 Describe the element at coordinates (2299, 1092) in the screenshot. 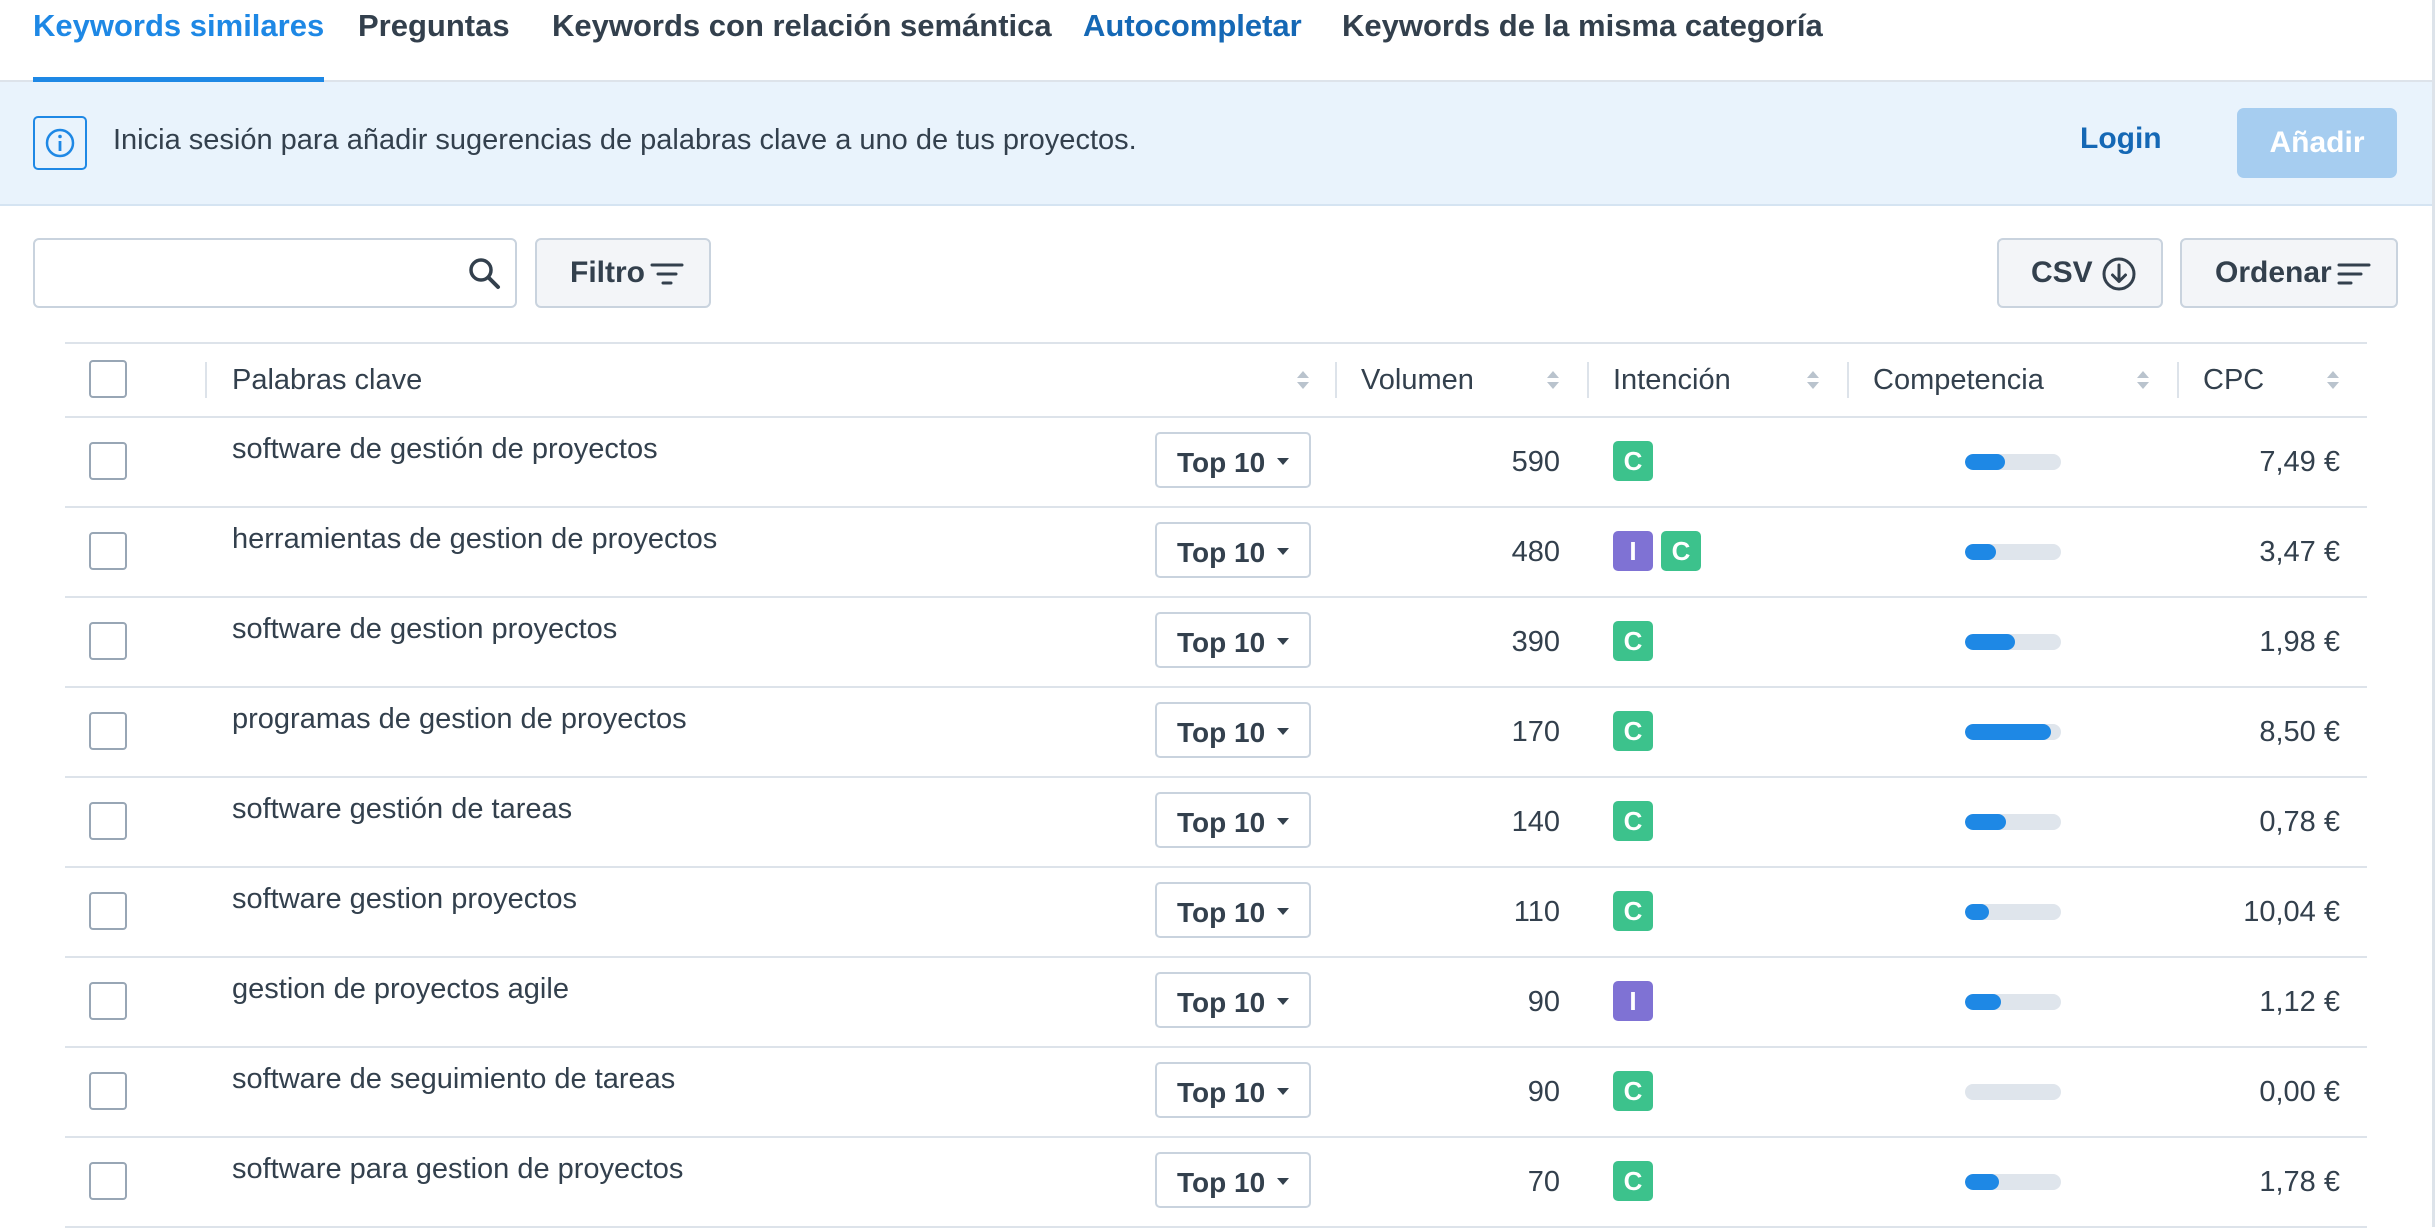

I see `cpc-value: 0,00 €` at that location.